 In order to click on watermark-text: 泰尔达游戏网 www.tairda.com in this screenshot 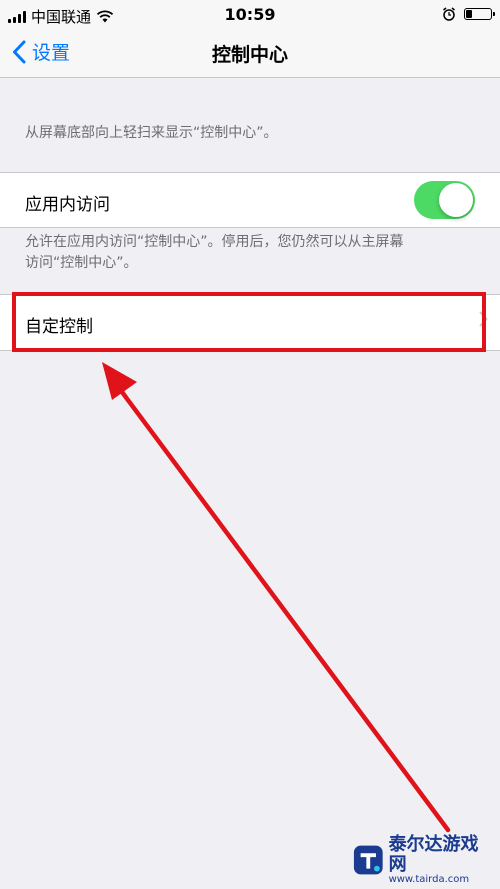, I will do `click(440, 859)`.